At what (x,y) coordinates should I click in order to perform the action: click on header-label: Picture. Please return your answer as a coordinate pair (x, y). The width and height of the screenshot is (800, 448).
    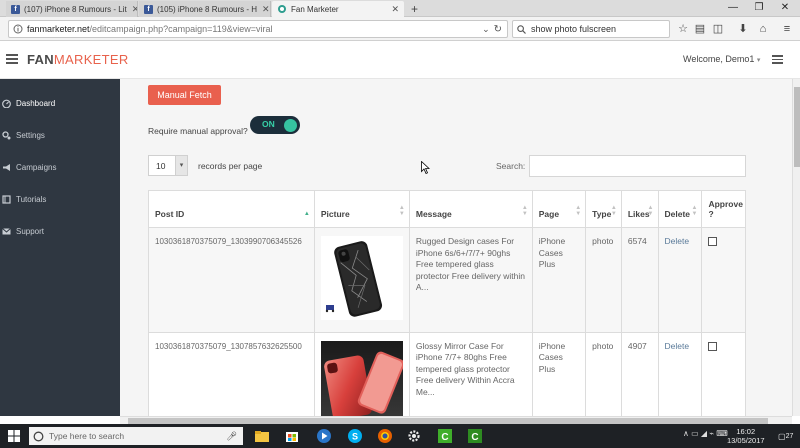
    Looking at the image, I should click on (335, 214).